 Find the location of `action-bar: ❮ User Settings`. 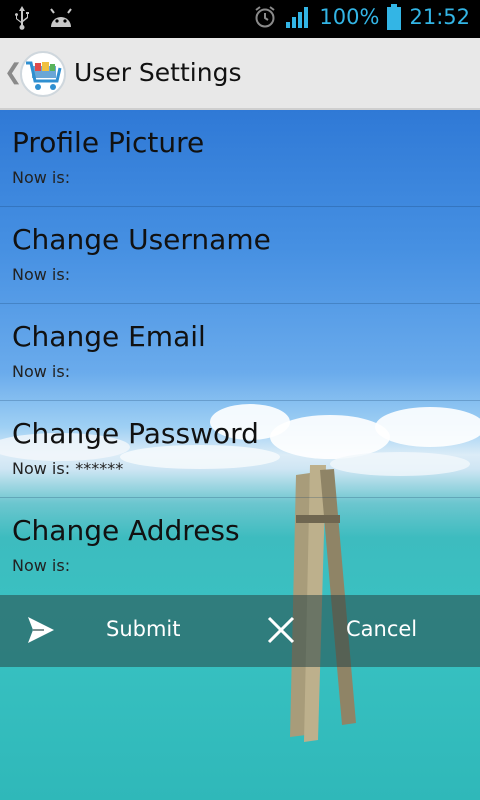

action-bar: ❮ User Settings is located at coordinates (240, 74).